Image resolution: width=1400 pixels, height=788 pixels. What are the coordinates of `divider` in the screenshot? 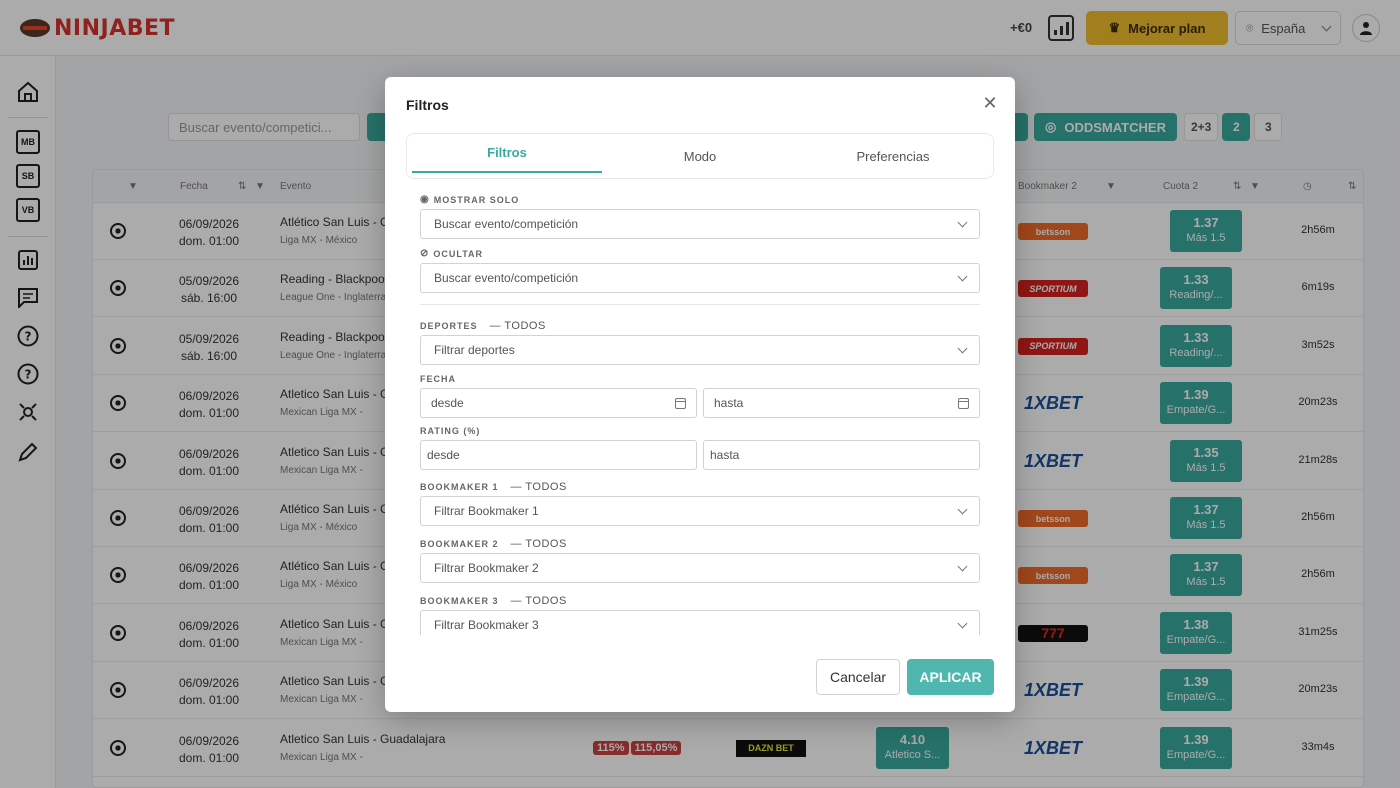 It's located at (700, 304).